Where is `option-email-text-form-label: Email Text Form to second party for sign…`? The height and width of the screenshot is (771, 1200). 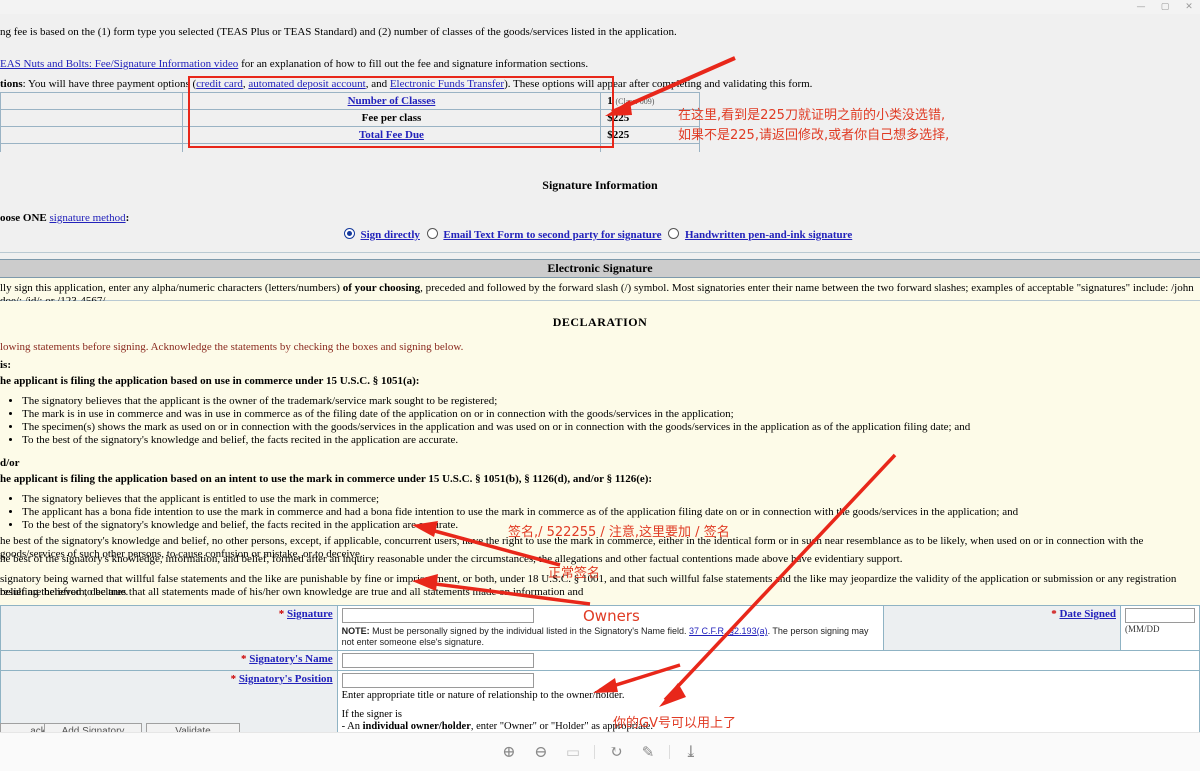
option-email-text-form-label: Email Text Form to second party for sign… is located at coordinates (552, 235).